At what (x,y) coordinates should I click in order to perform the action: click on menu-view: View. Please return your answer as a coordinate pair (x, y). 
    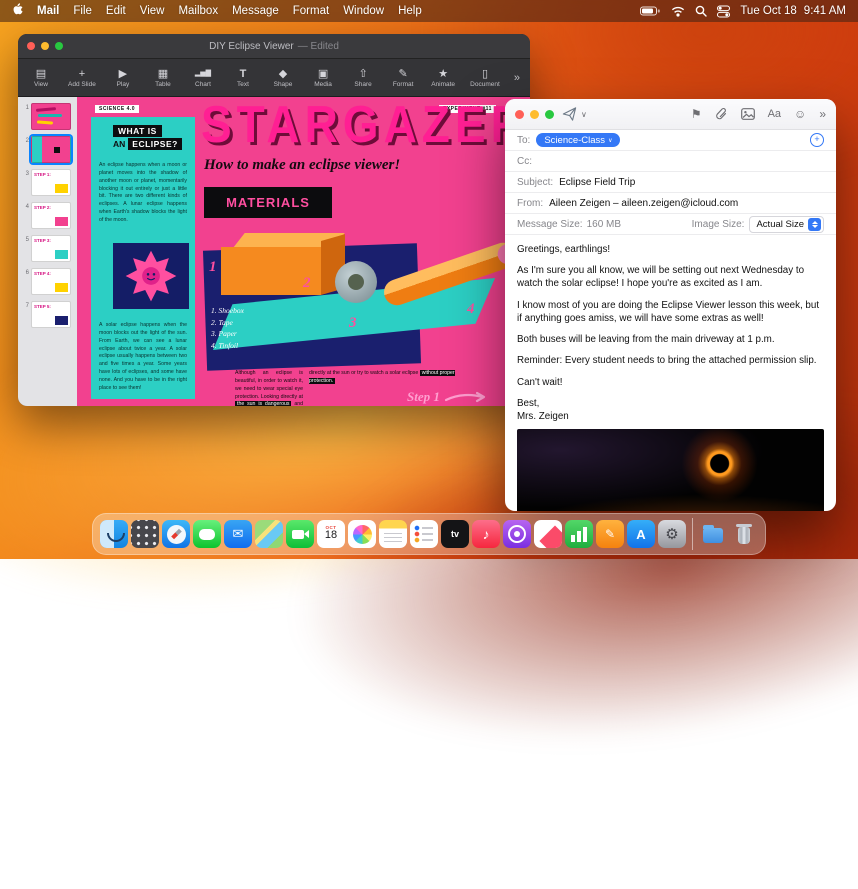
    Looking at the image, I should click on (152, 11).